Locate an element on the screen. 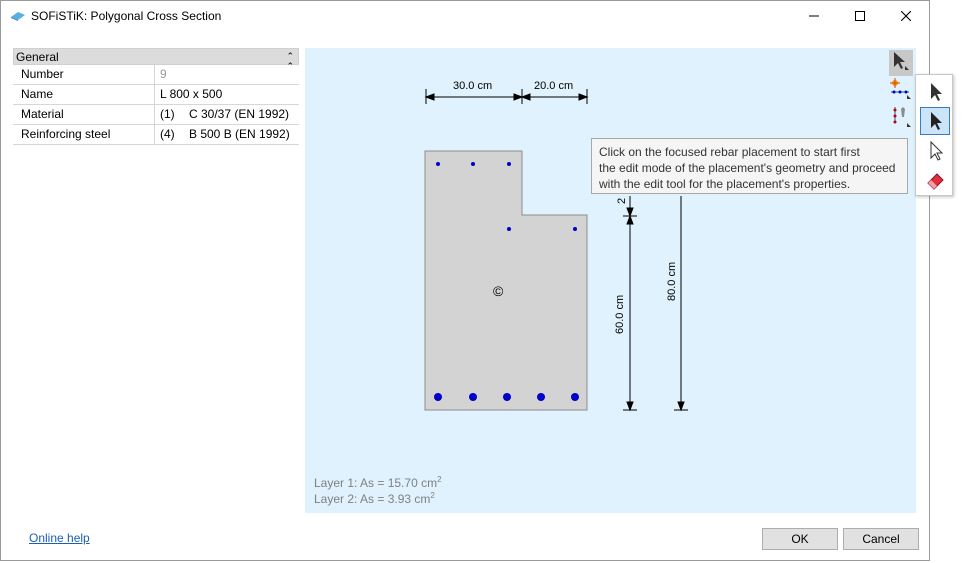 The height and width of the screenshot is (563, 963). layer-2-exponent: 2 is located at coordinates (432, 495).